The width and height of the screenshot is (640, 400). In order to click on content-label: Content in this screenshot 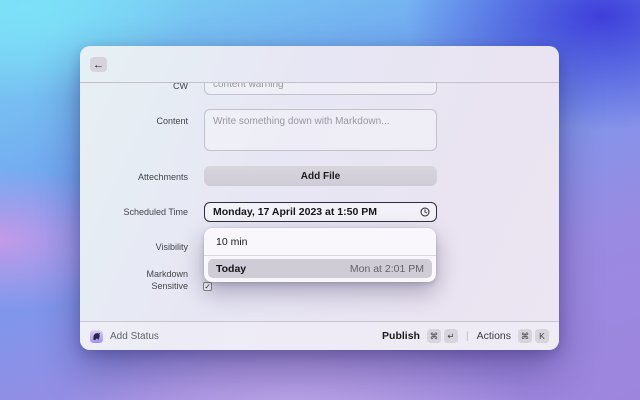, I will do `click(172, 121)`.